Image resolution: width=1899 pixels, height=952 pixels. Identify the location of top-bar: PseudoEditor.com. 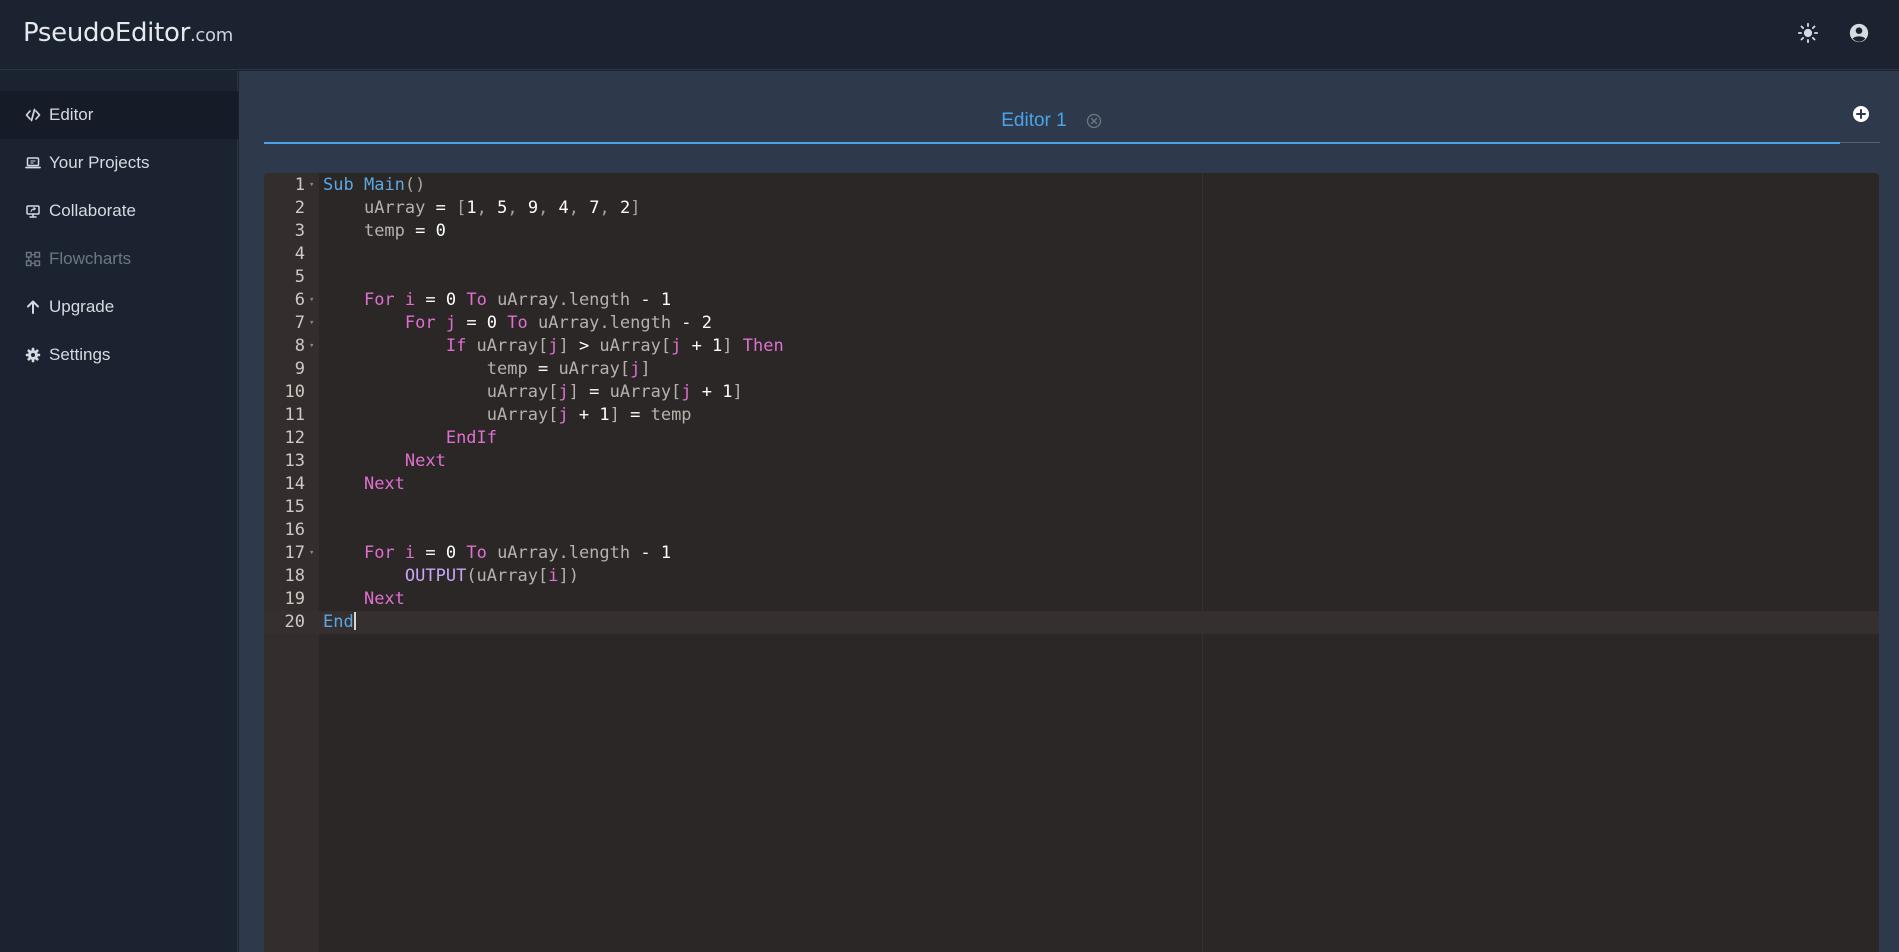
(949, 35).